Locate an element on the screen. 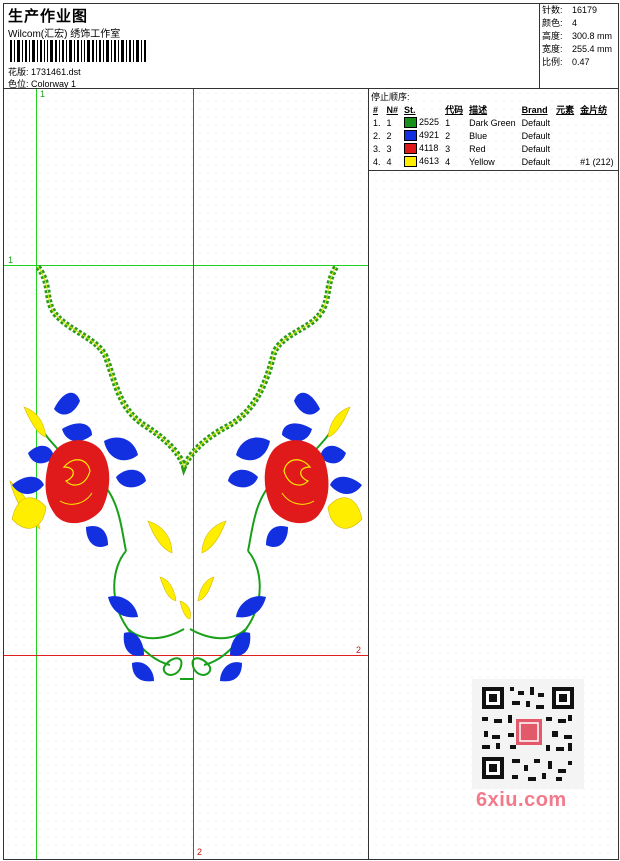 This screenshot has height=861, width=620. table-header-row: # N# St. 代码 描述 Brand 元素 金片纺 is located at coordinates (493, 109).